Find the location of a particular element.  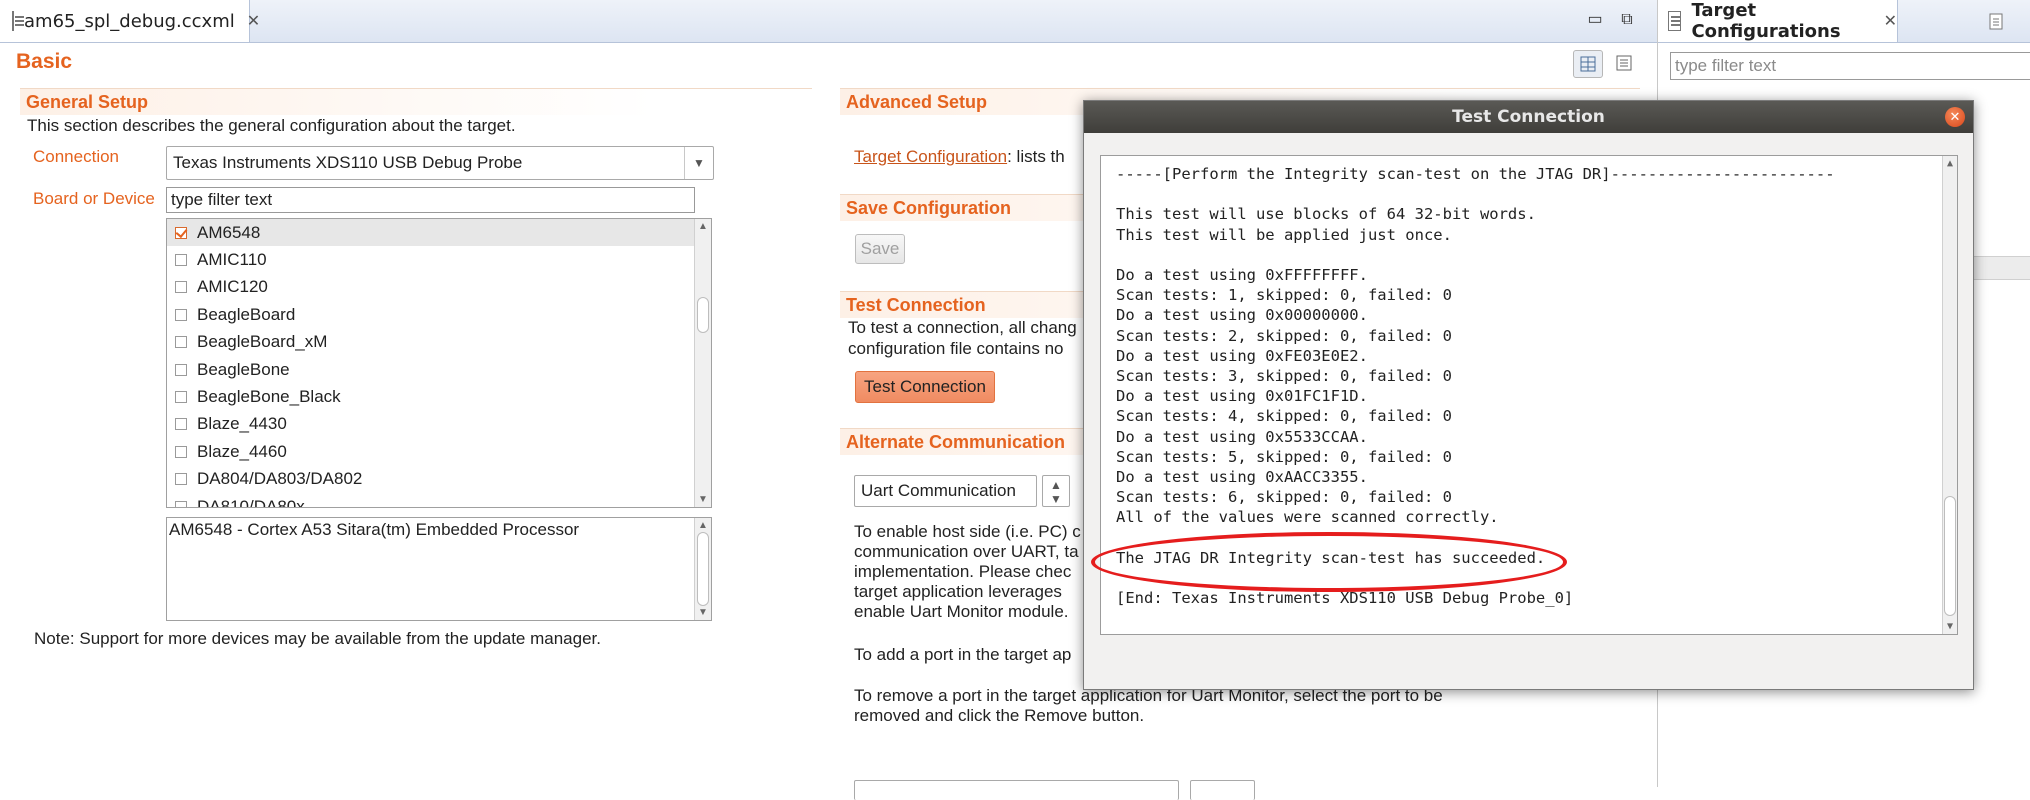

target-configurations-tab: Target Configurations ✕ is located at coordinates (1778, 21).